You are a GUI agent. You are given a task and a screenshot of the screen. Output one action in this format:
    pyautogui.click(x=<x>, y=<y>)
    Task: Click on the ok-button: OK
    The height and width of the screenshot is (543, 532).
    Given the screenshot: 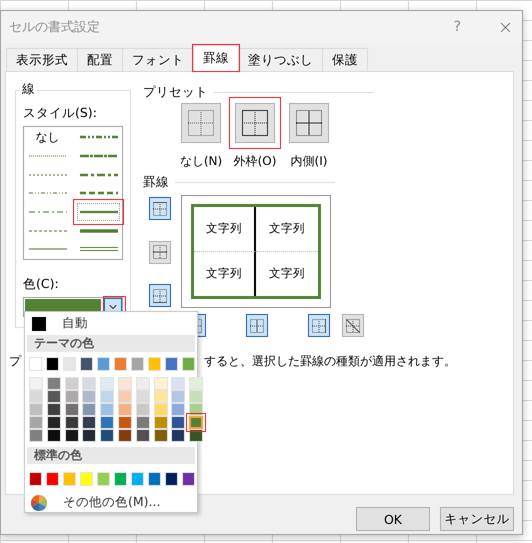 What is the action you would take?
    pyautogui.click(x=393, y=519)
    